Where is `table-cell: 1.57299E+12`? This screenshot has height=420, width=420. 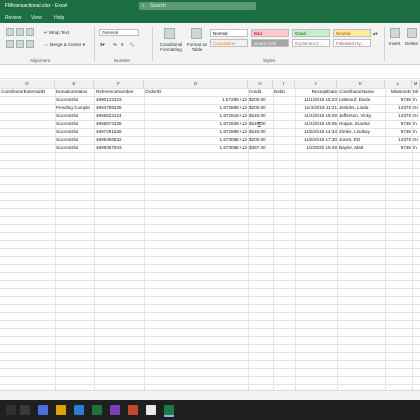 table-cell: 1.57299E+12 is located at coordinates (212, 132).